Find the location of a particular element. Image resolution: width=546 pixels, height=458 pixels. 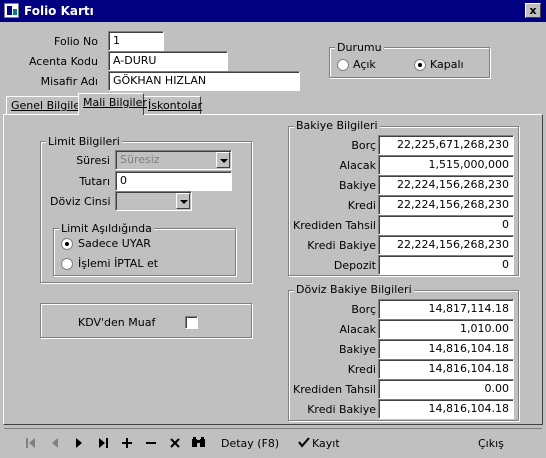

doviz-cinsi-combo is located at coordinates (153, 201).